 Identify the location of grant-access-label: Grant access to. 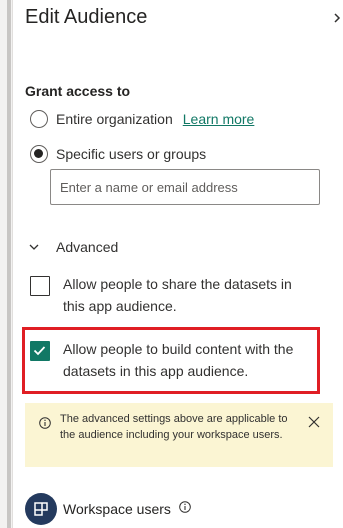
(78, 91).